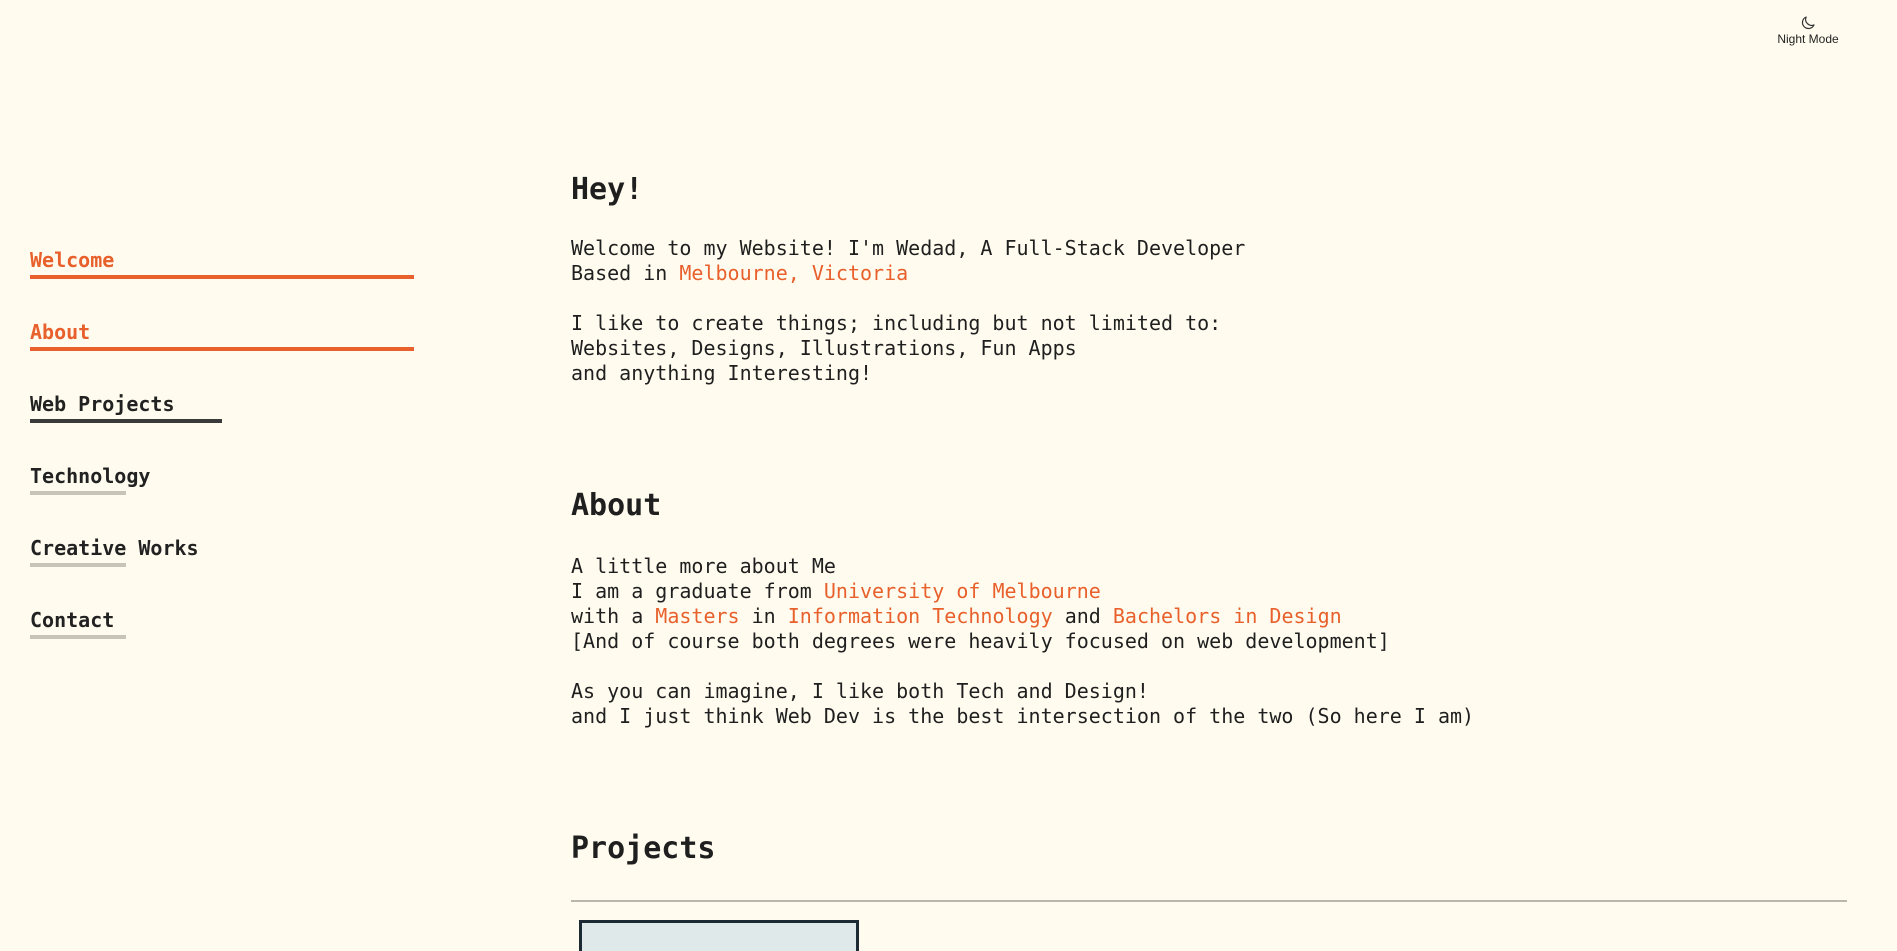 This screenshot has height=951, width=1897. I want to click on university-link: University of Melbourne, so click(962, 591).